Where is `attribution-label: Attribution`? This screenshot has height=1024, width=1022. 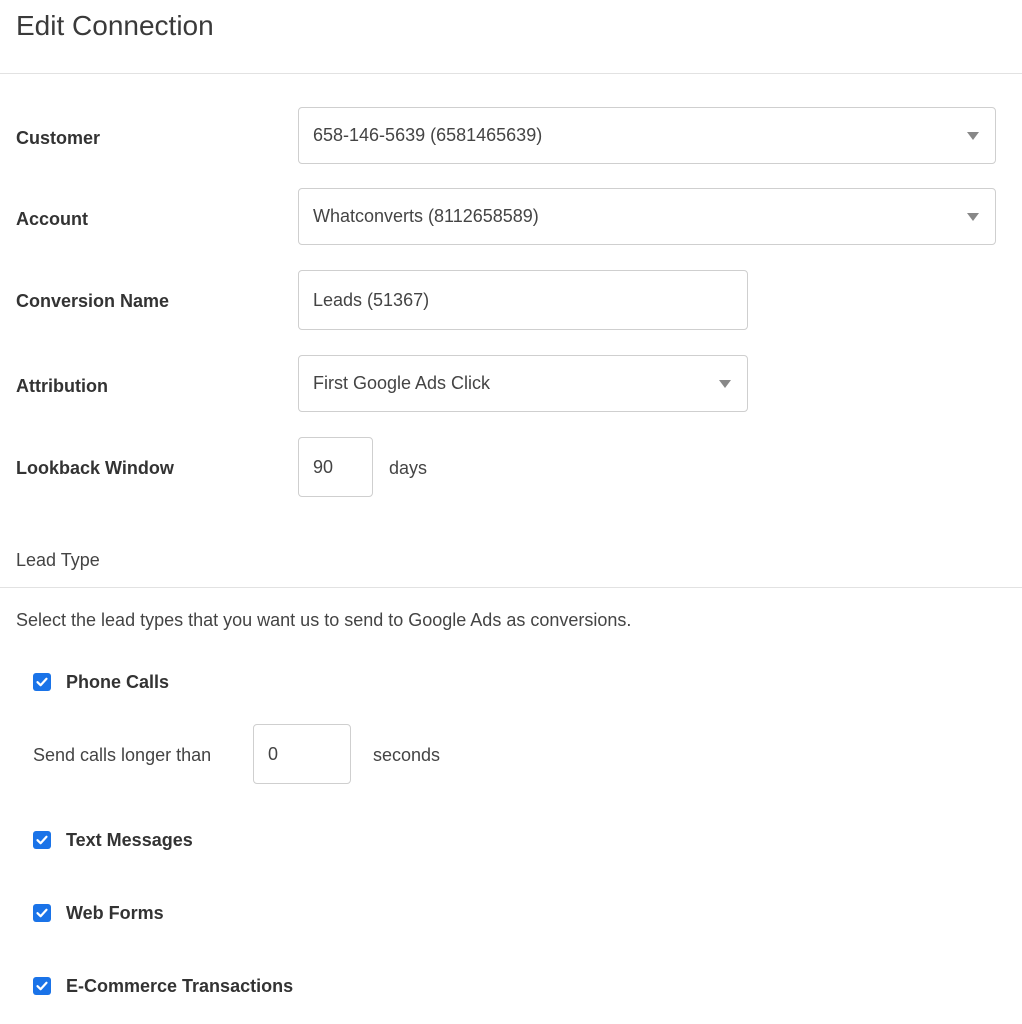
attribution-label: Attribution is located at coordinates (62, 386).